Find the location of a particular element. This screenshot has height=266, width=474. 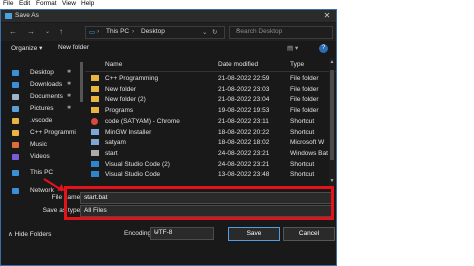

sidebar-item-label: Downloads is located at coordinates (46, 84).